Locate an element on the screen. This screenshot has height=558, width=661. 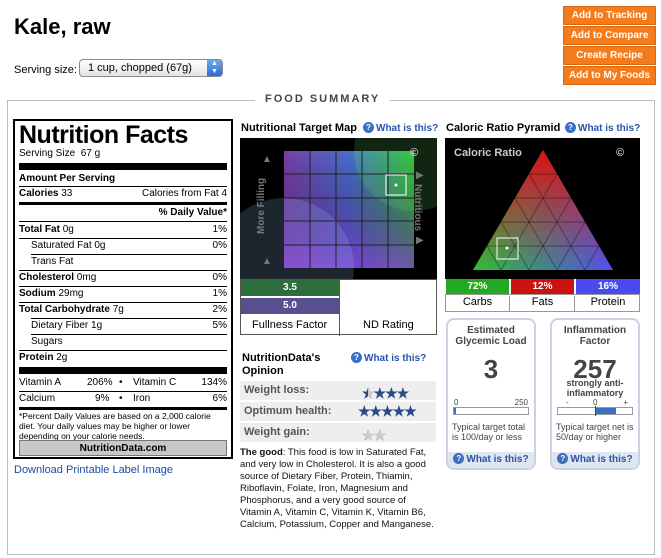
vitamin-row: Vitamin A 206% • Vitamin C 134% is located at coordinates (123, 382).